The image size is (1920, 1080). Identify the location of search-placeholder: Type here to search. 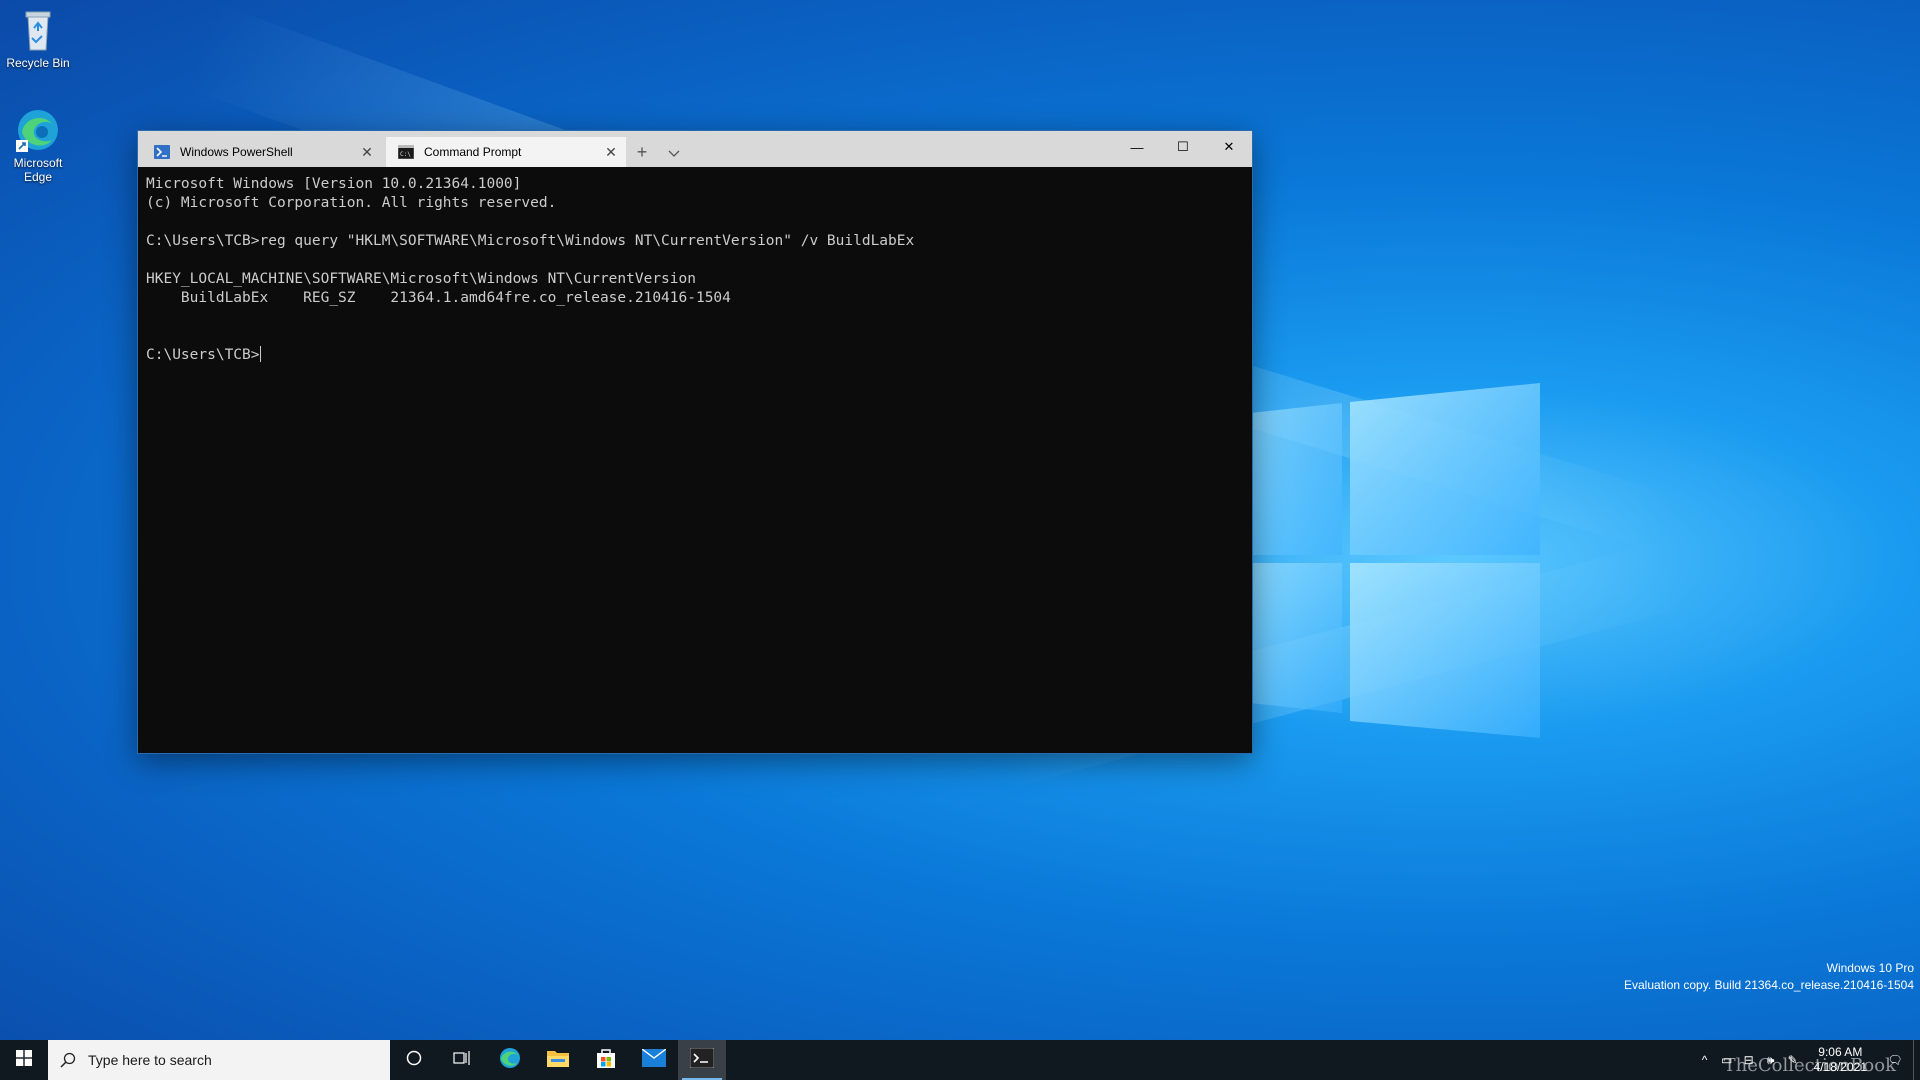
(150, 1060).